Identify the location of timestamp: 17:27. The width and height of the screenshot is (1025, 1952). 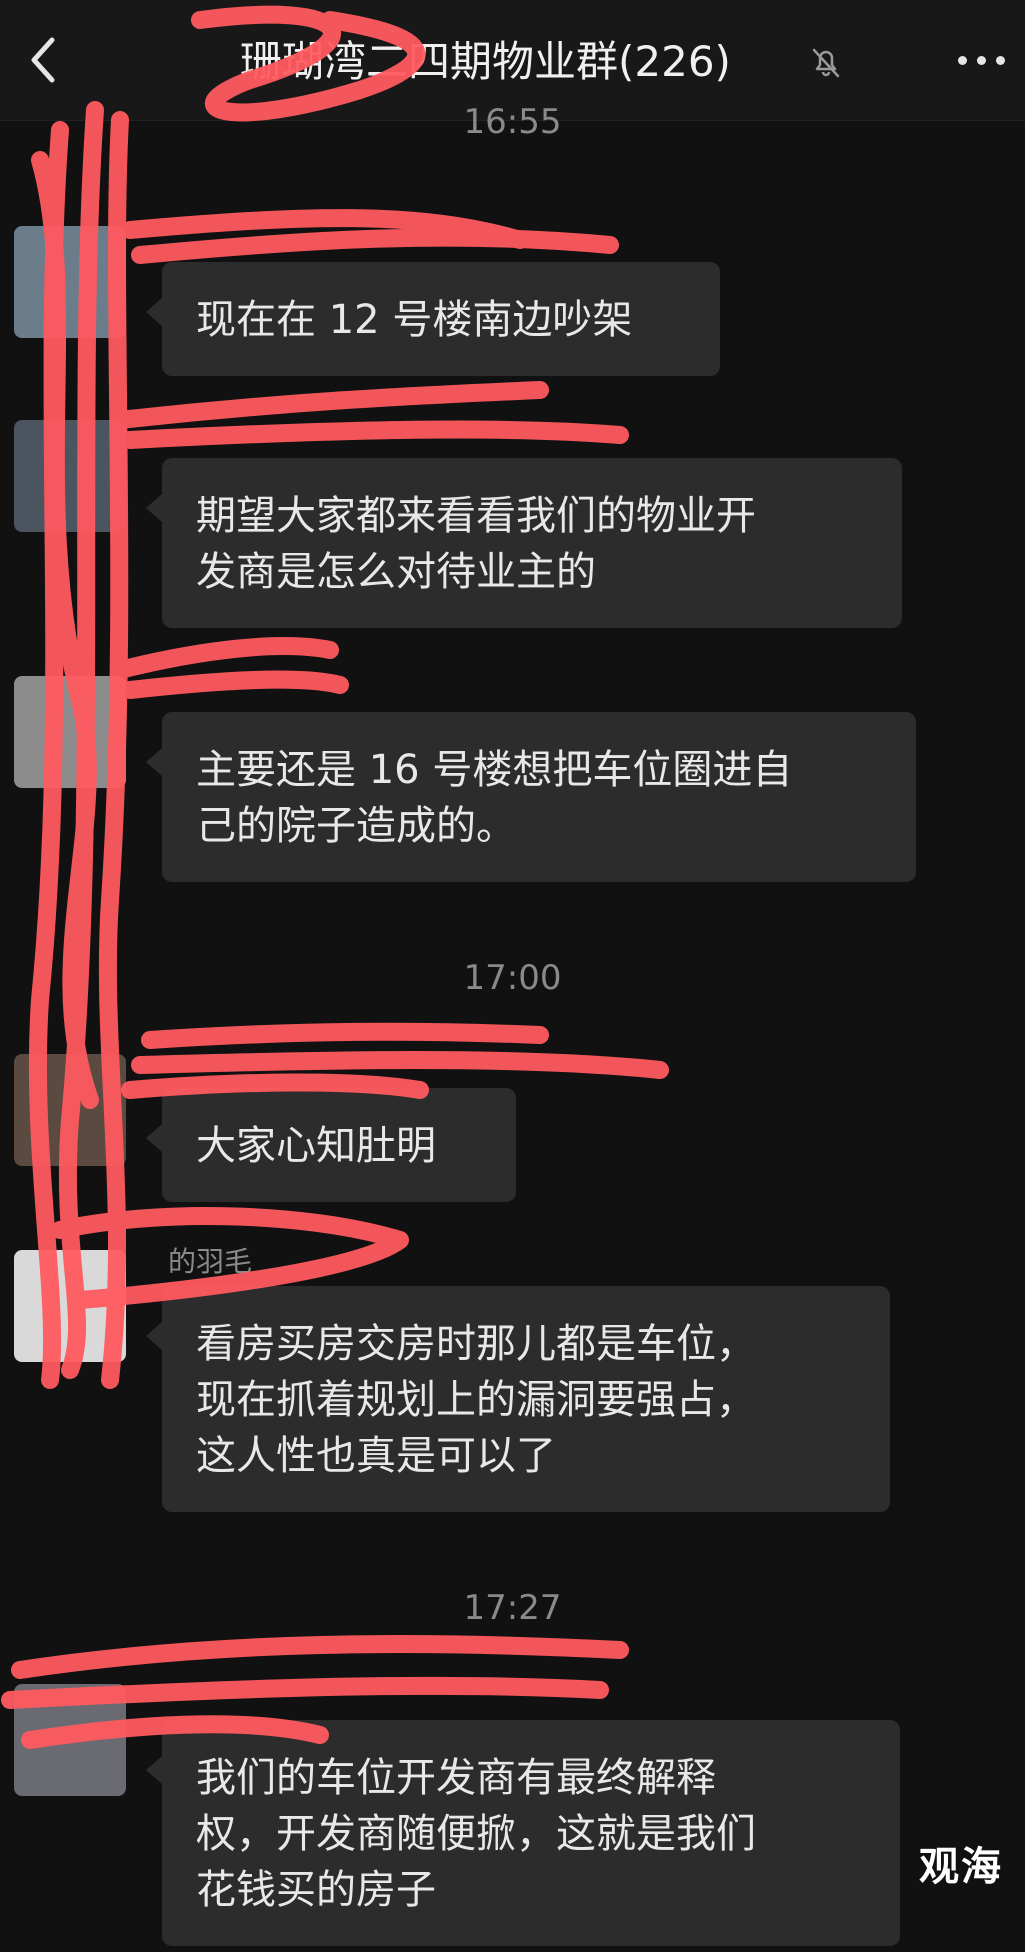
(512, 1608).